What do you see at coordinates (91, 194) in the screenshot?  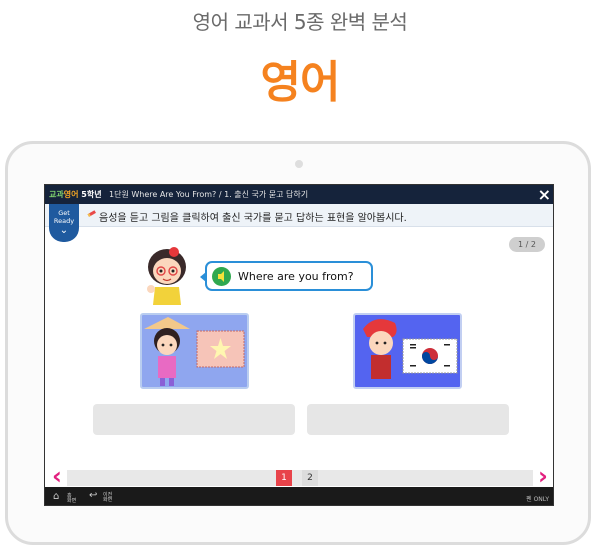 I see `brand-part-3: 5학년` at bounding box center [91, 194].